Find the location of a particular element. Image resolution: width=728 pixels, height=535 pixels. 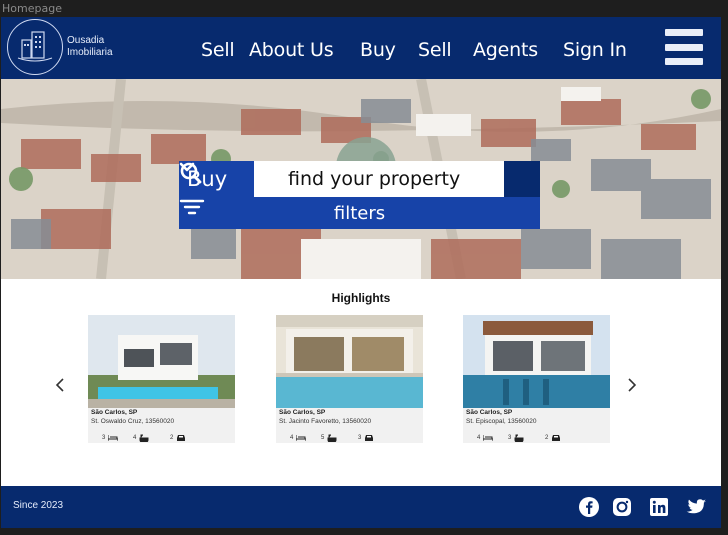

filter-icon is located at coordinates (192, 207).